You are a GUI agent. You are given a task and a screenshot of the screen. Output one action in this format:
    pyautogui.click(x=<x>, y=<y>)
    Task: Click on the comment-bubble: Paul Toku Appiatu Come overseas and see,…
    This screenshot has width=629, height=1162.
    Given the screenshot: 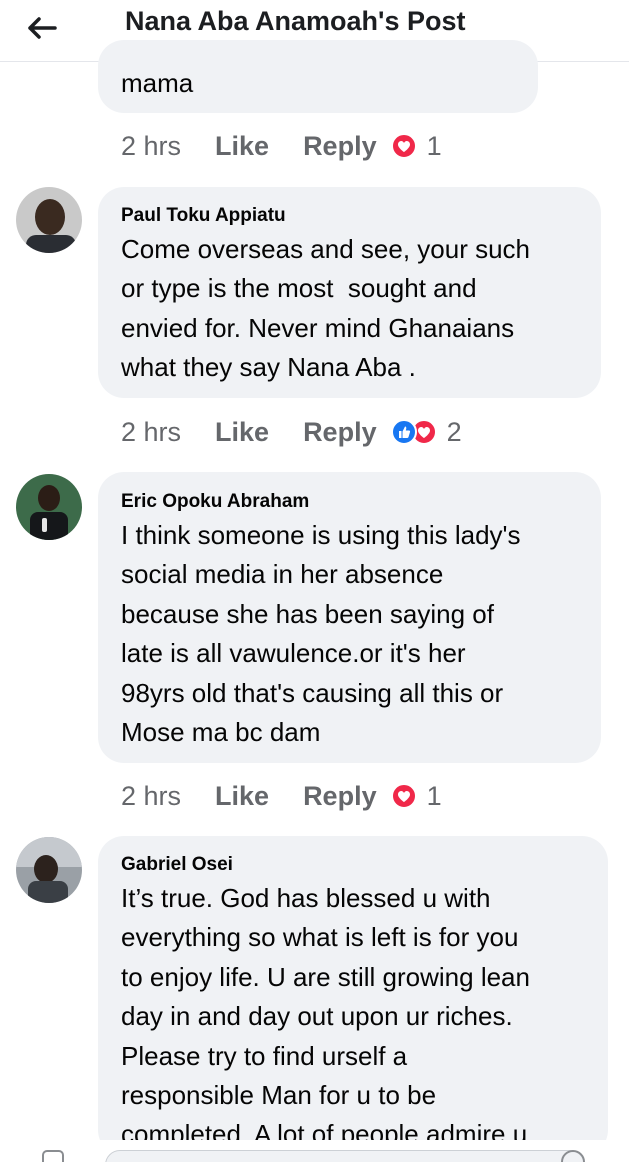 What is the action you would take?
    pyautogui.click(x=349, y=292)
    